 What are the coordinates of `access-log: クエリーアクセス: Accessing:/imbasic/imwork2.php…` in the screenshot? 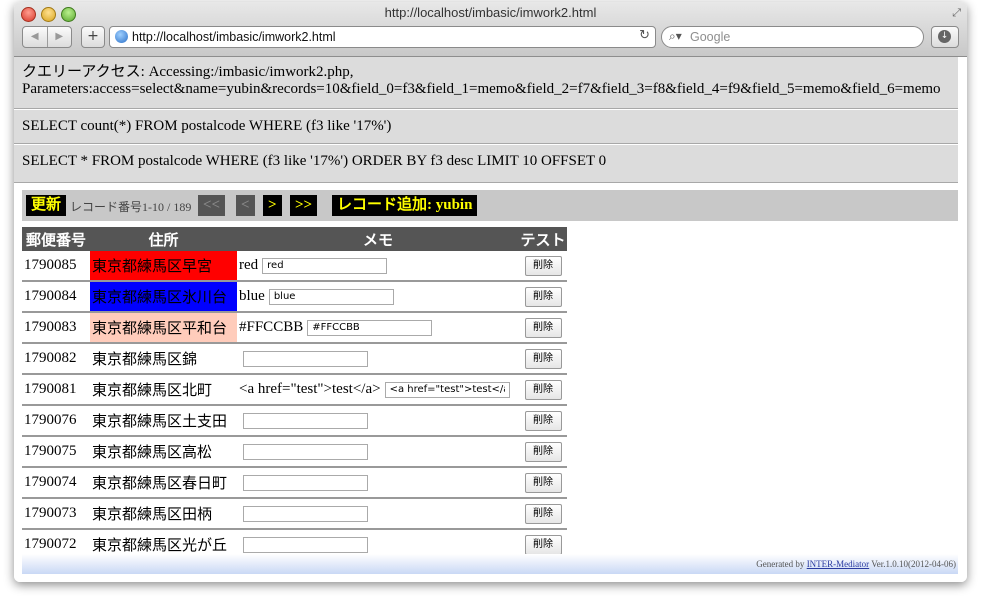 It's located at (486, 83).